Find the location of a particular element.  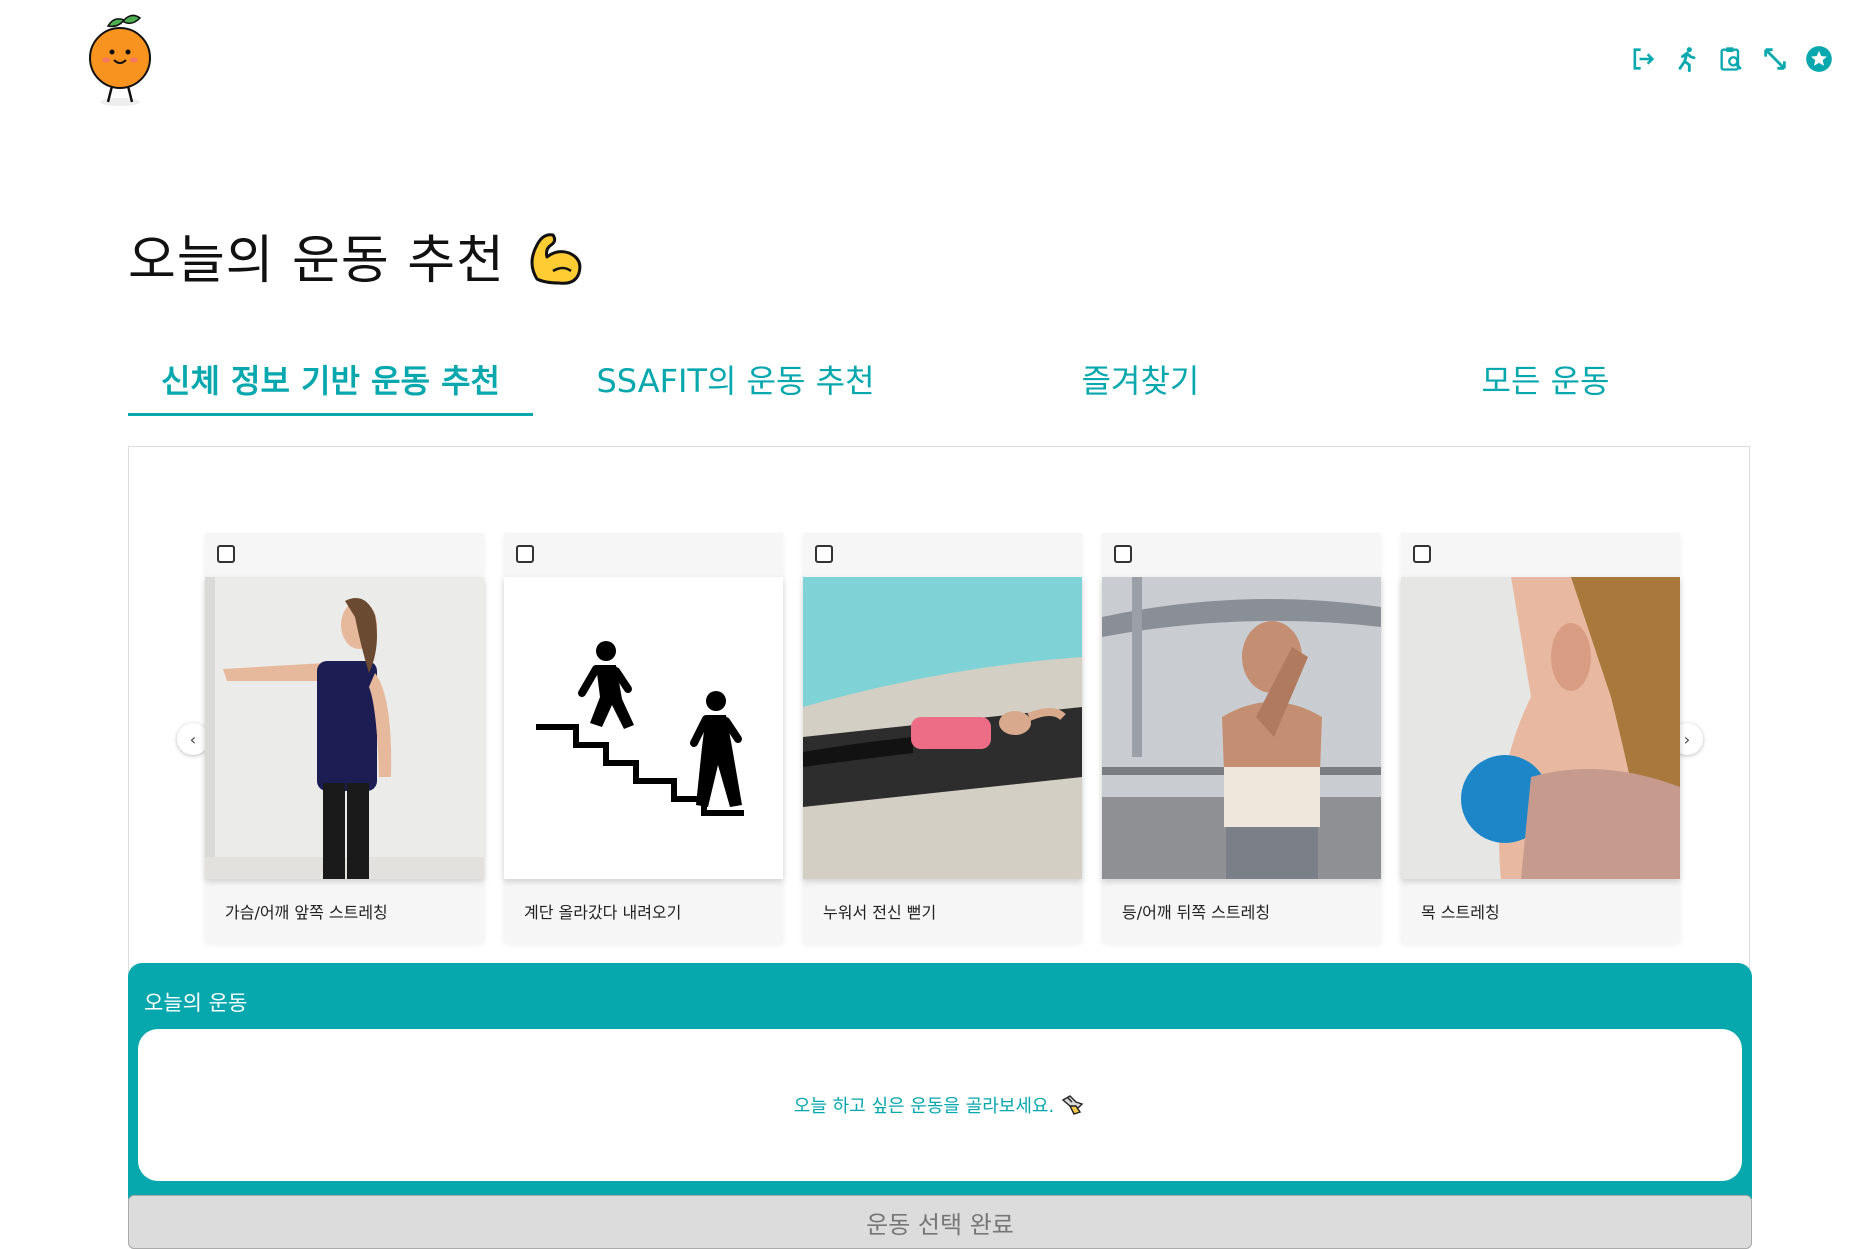

exercise-card: 누워서 전신 뻗기 is located at coordinates (942, 738).